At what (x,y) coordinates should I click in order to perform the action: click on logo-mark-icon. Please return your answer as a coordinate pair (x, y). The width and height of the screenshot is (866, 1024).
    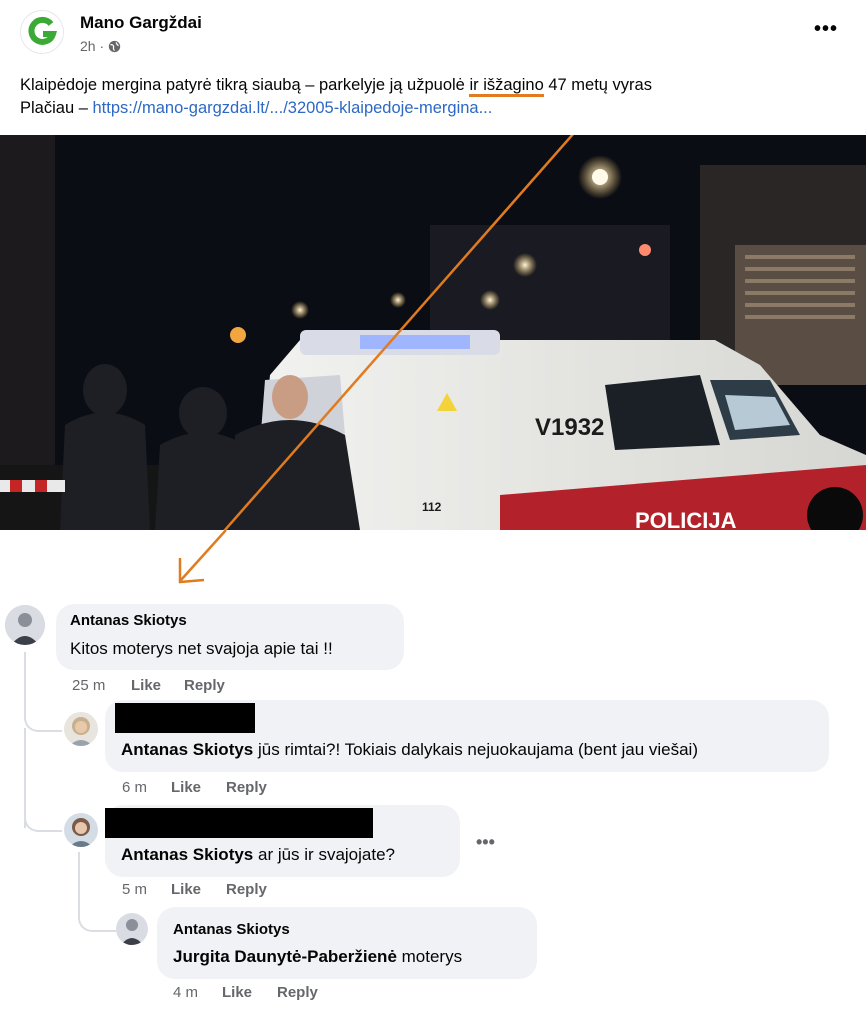
    Looking at the image, I should click on (42, 32).